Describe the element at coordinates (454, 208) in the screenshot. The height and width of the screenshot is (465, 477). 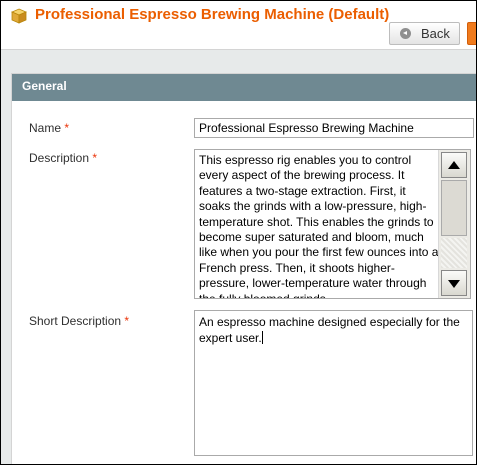
I see `scroll-thumb` at that location.